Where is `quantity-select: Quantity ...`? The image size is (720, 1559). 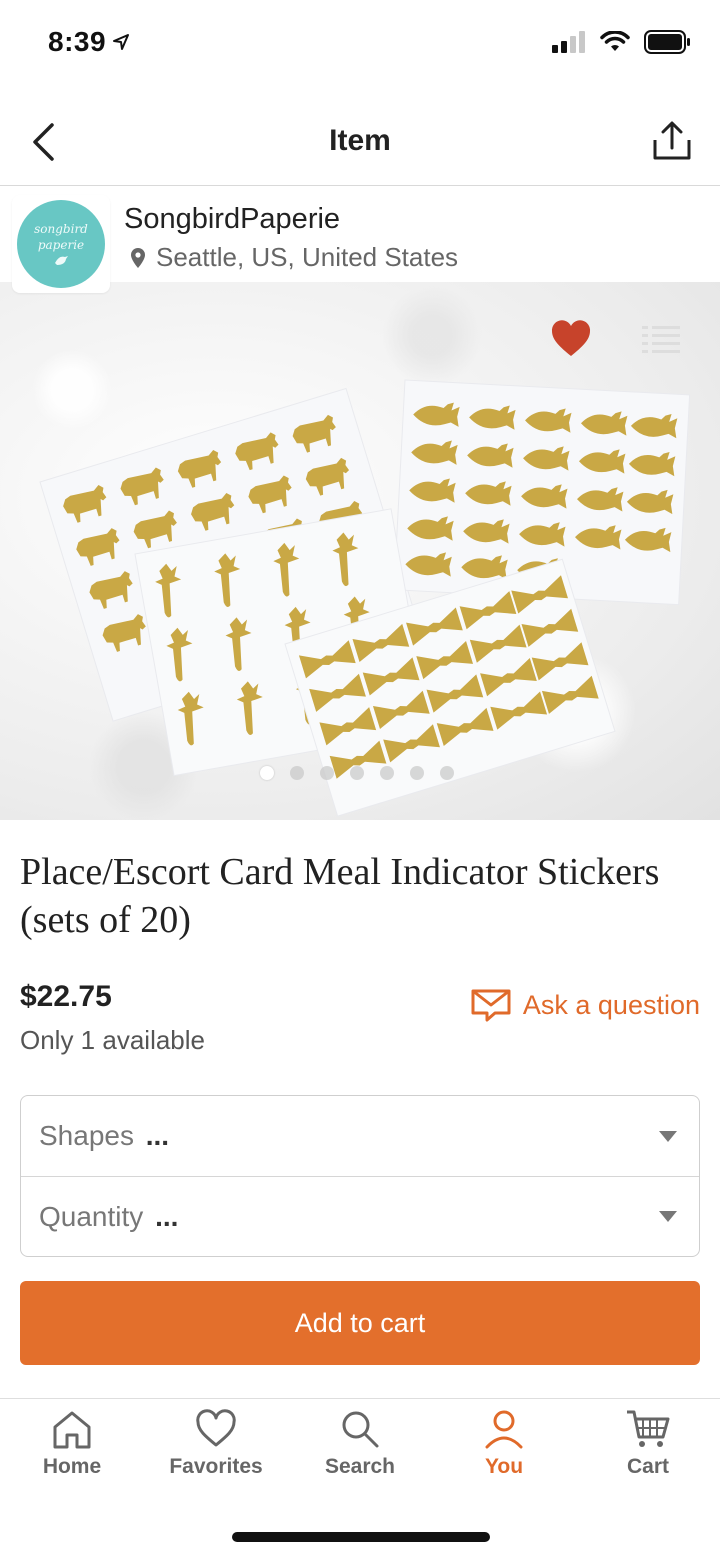 quantity-select: Quantity ... is located at coordinates (360, 1216).